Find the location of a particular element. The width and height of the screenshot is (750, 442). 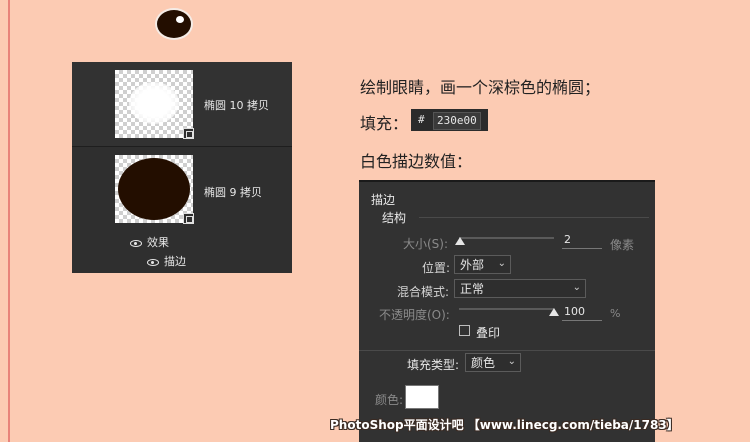

hash-symbol: # is located at coordinates (421, 119).